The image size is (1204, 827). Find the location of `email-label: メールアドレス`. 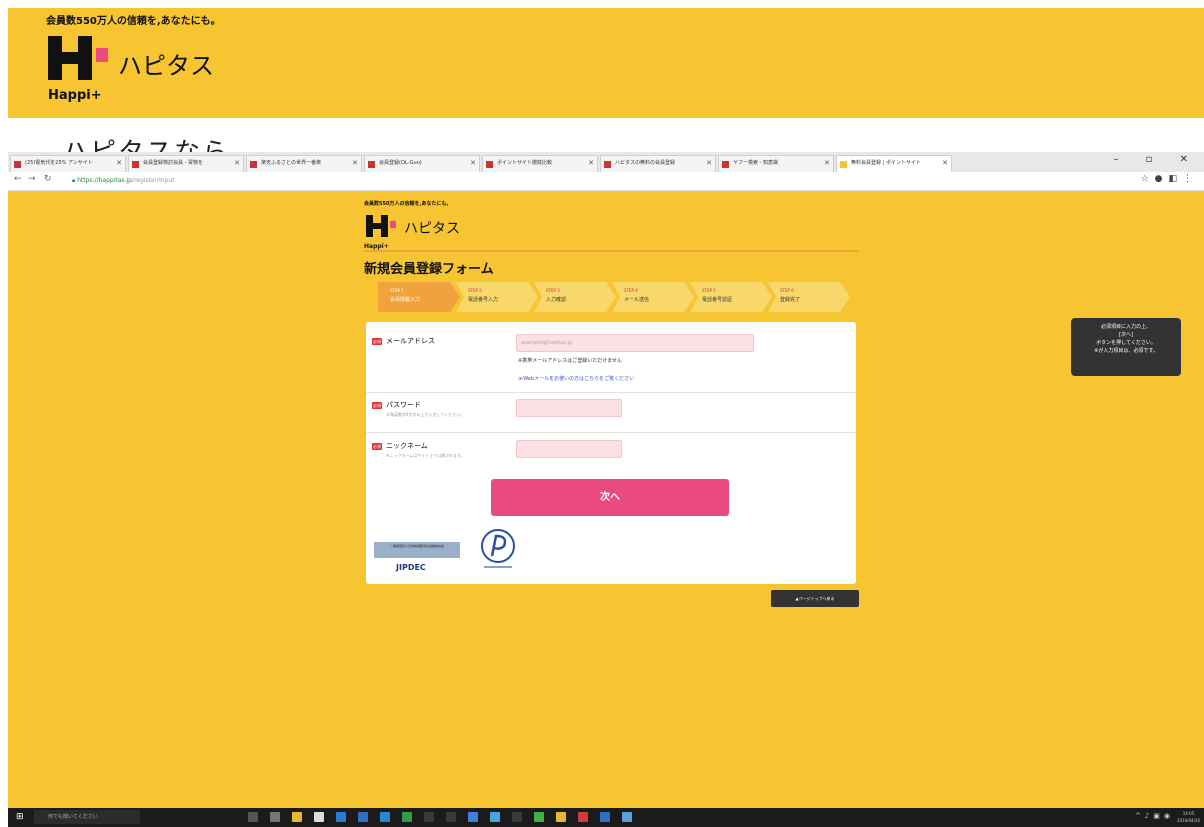

email-label: メールアドレス is located at coordinates (410, 341).